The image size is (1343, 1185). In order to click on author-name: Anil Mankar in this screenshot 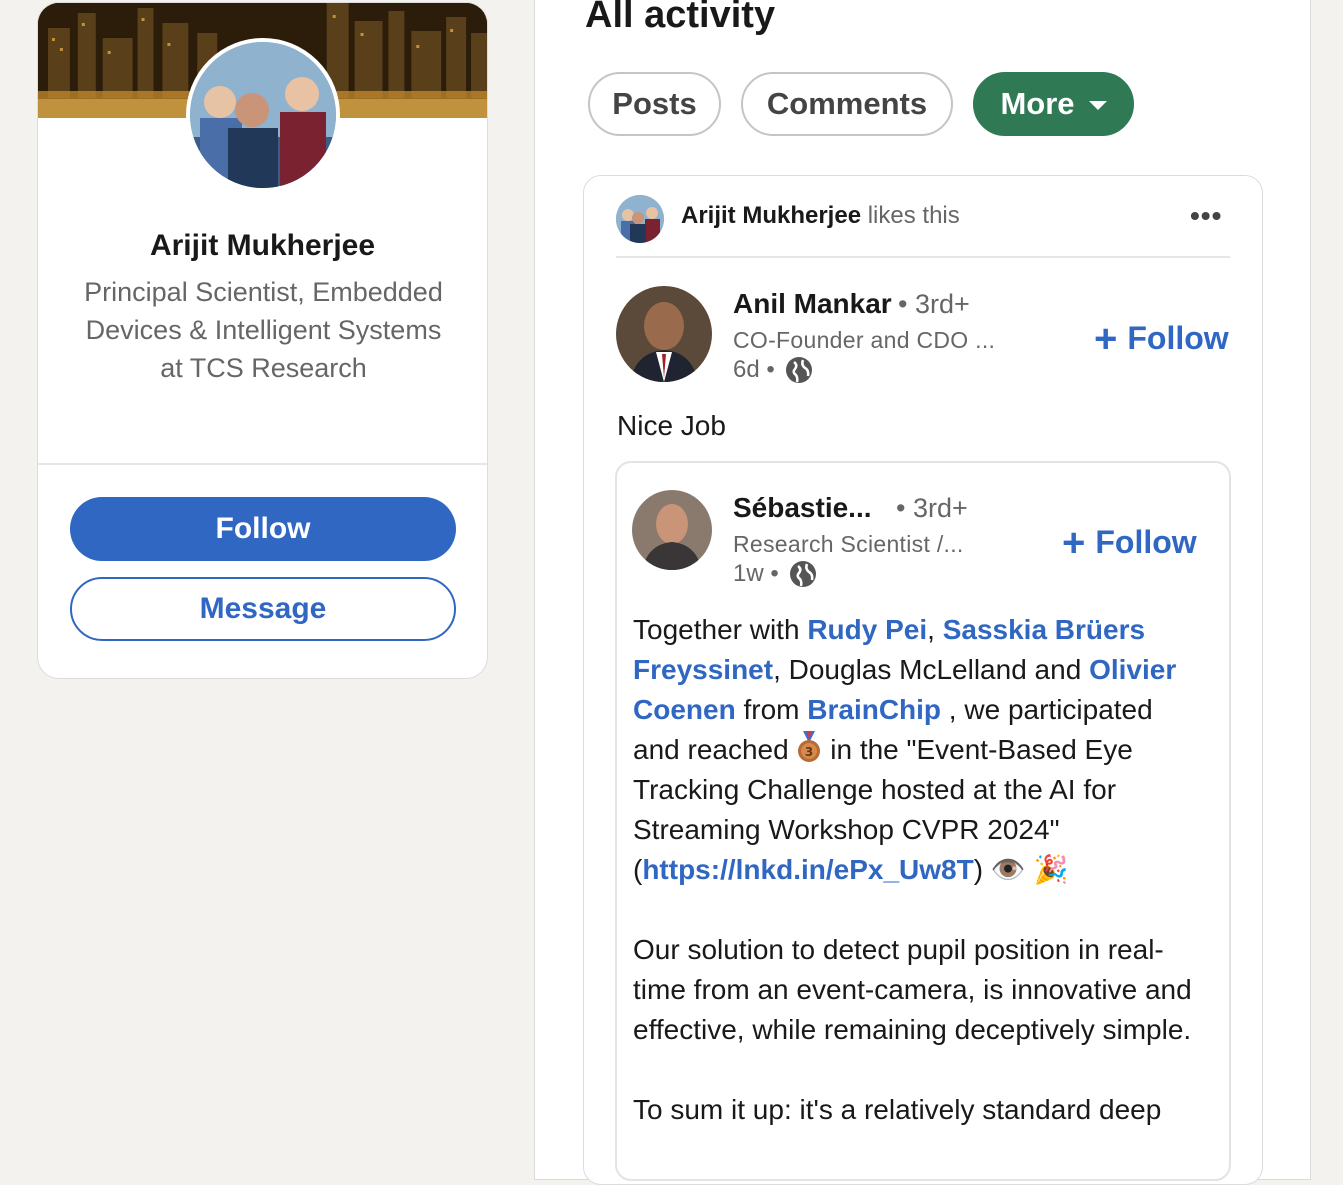, I will do `click(812, 304)`.